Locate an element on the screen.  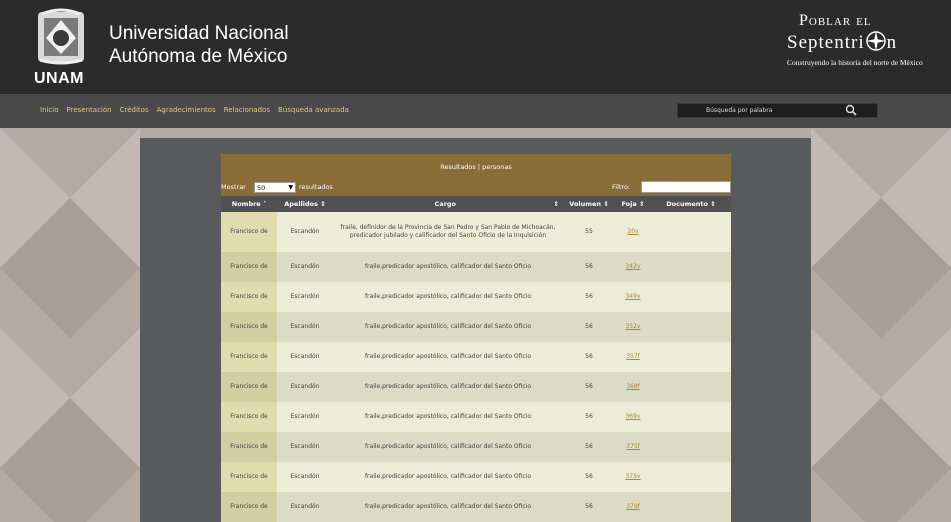
cell-volumen: 55 is located at coordinates (589, 232).